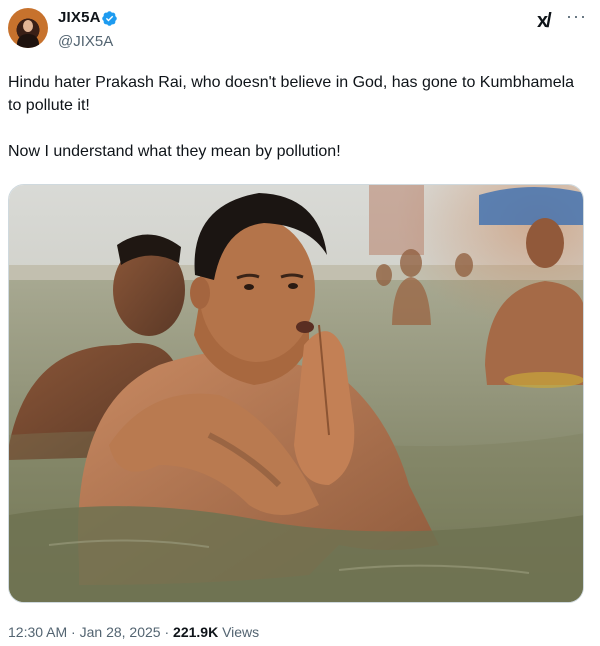 The height and width of the screenshot is (646, 600). What do you see at coordinates (544, 21) in the screenshot?
I see `grok-icon: x/` at bounding box center [544, 21].